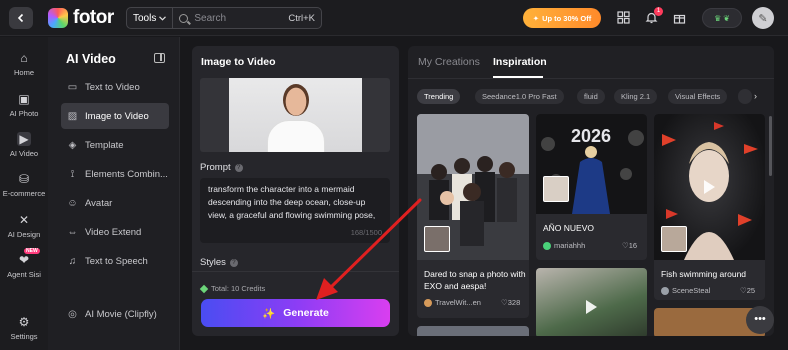 Image resolution: width=788 pixels, height=350 pixels. I want to click on logo-mark-icon, so click(58, 18).